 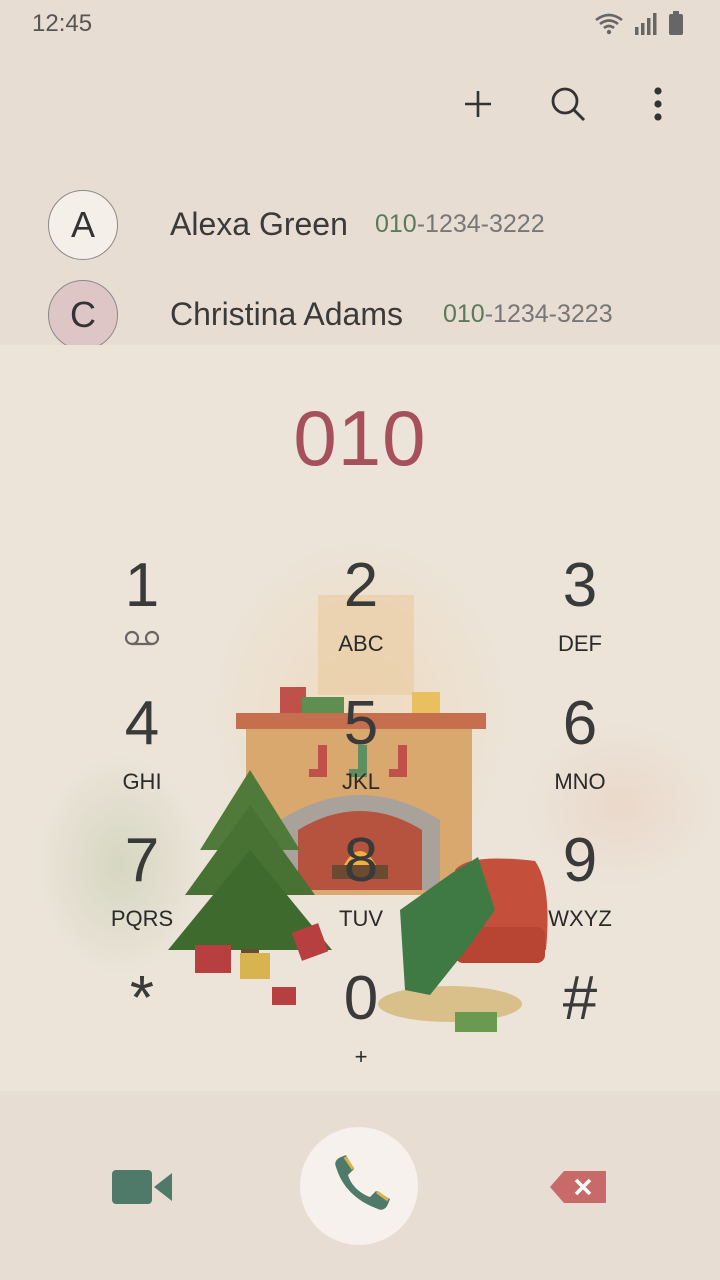 I want to click on contact-number: 010-1234-3222, so click(x=460, y=224).